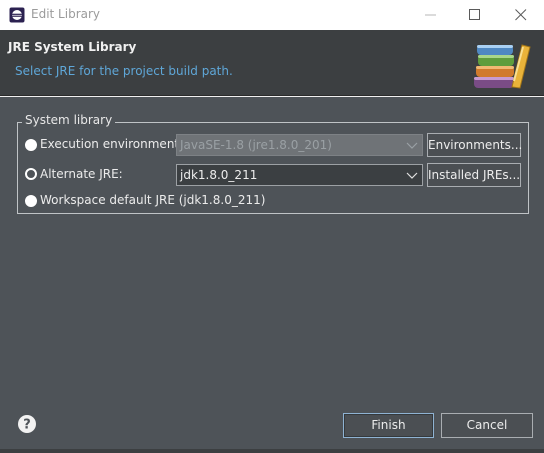 The image size is (544, 453). I want to click on question-icon: ?, so click(27, 424).